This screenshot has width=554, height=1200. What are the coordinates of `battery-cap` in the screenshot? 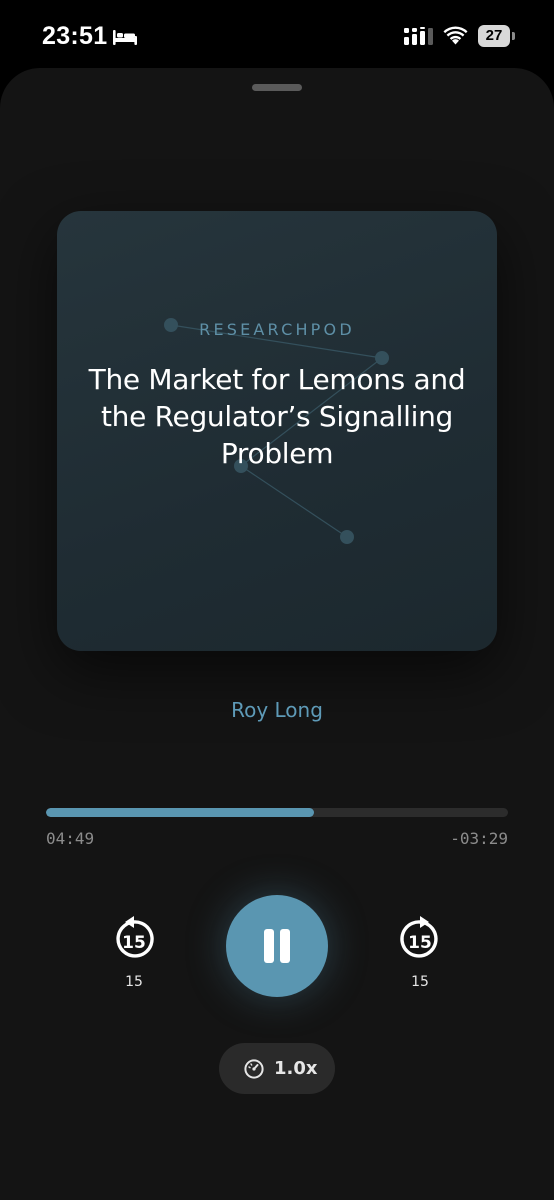 It's located at (513, 36).